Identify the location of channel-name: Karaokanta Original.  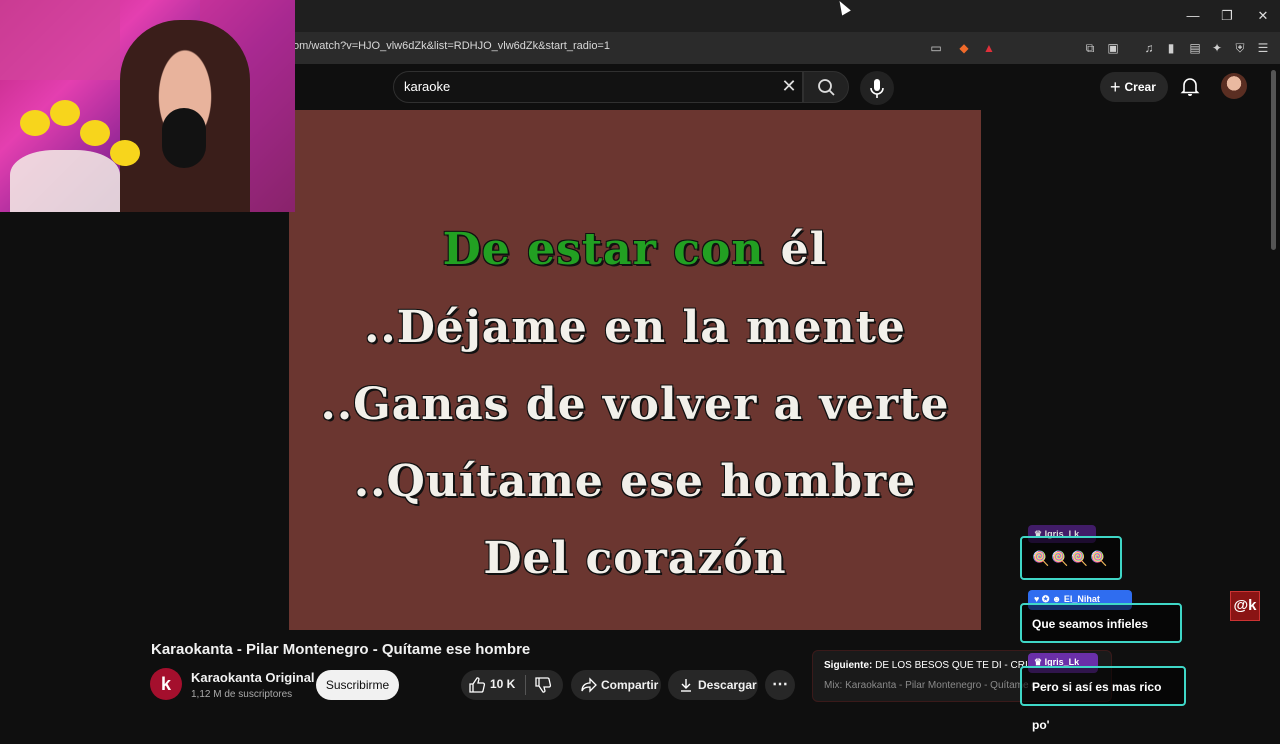
(253, 677).